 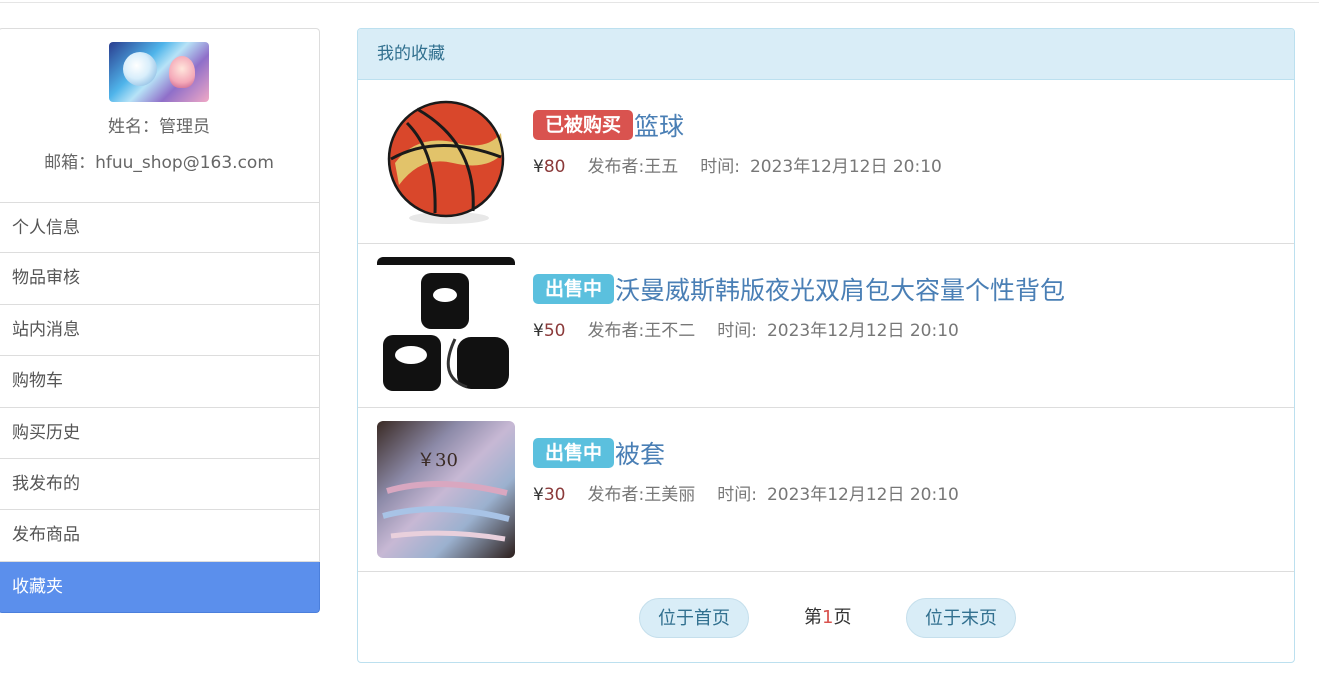 What do you see at coordinates (640, 453) in the screenshot?
I see `item-title-link: 被套` at bounding box center [640, 453].